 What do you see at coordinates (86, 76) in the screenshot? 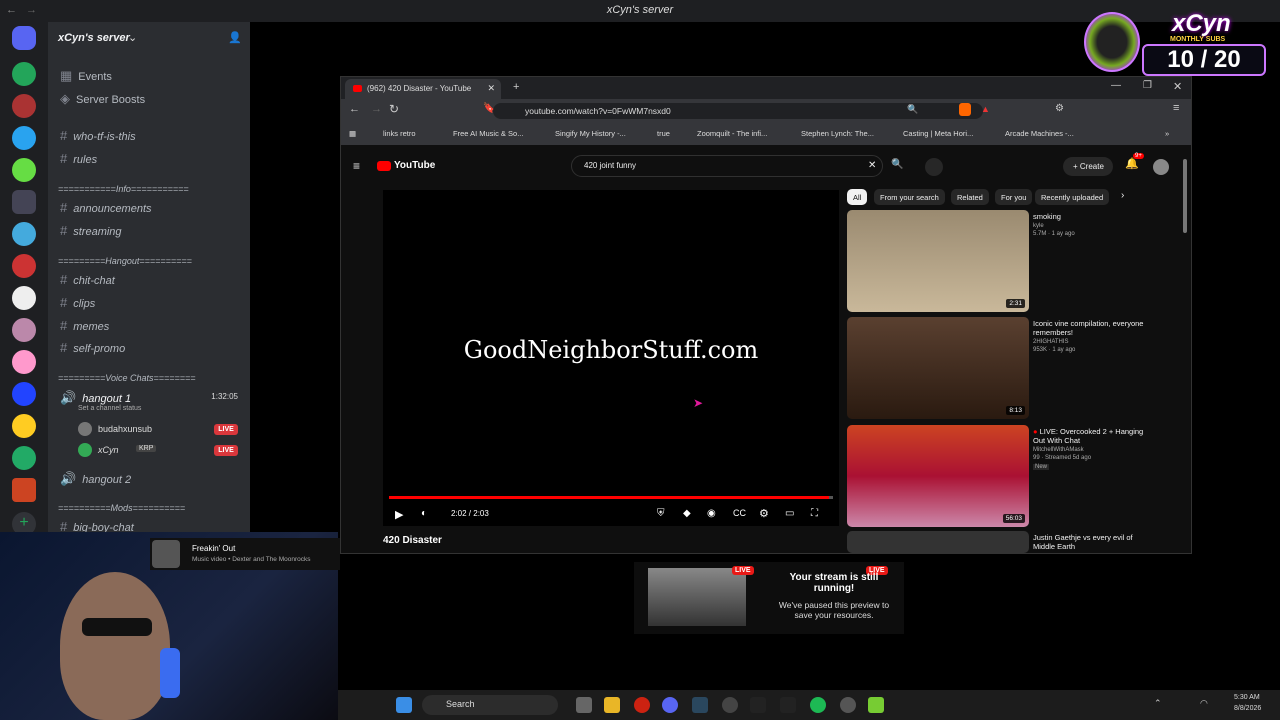
I see `events-link: ▦ Events` at bounding box center [86, 76].